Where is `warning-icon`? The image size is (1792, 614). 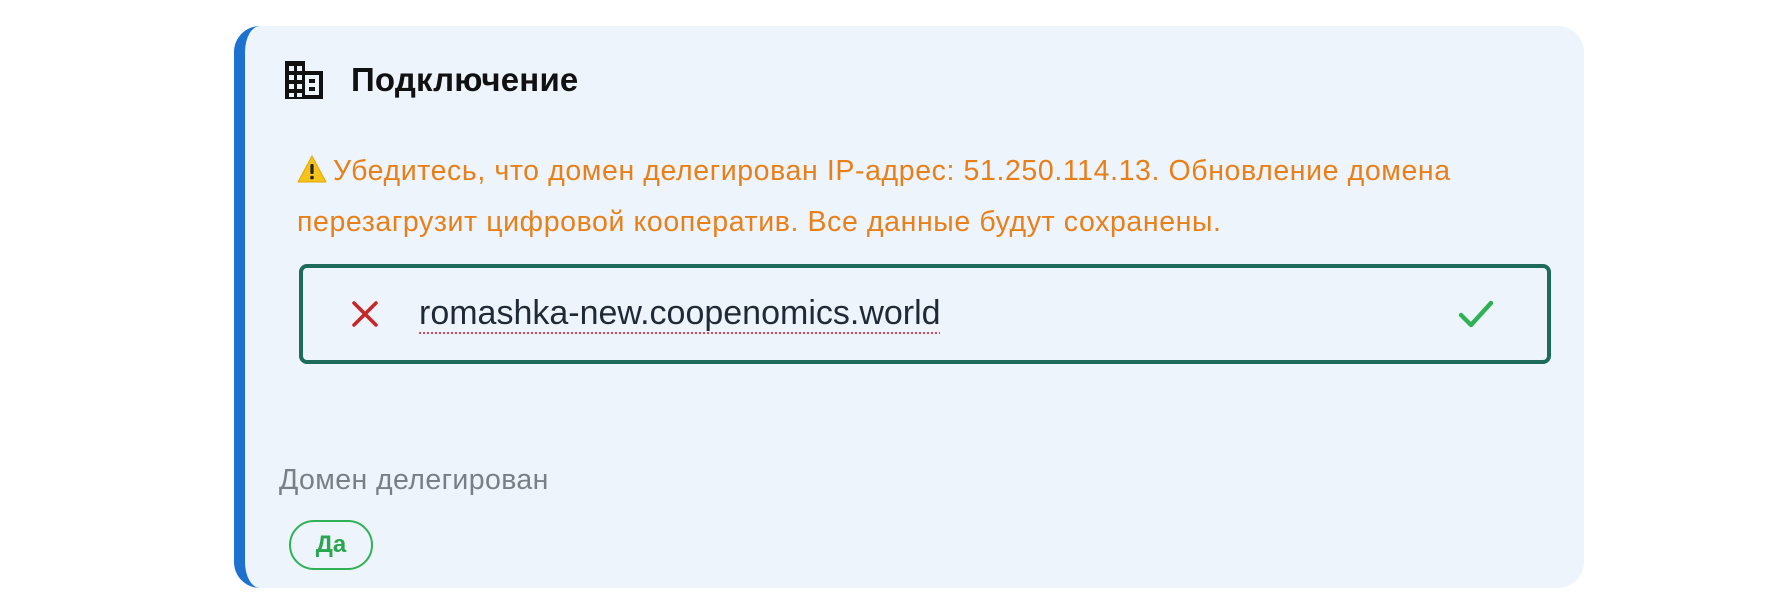 warning-icon is located at coordinates (312, 166).